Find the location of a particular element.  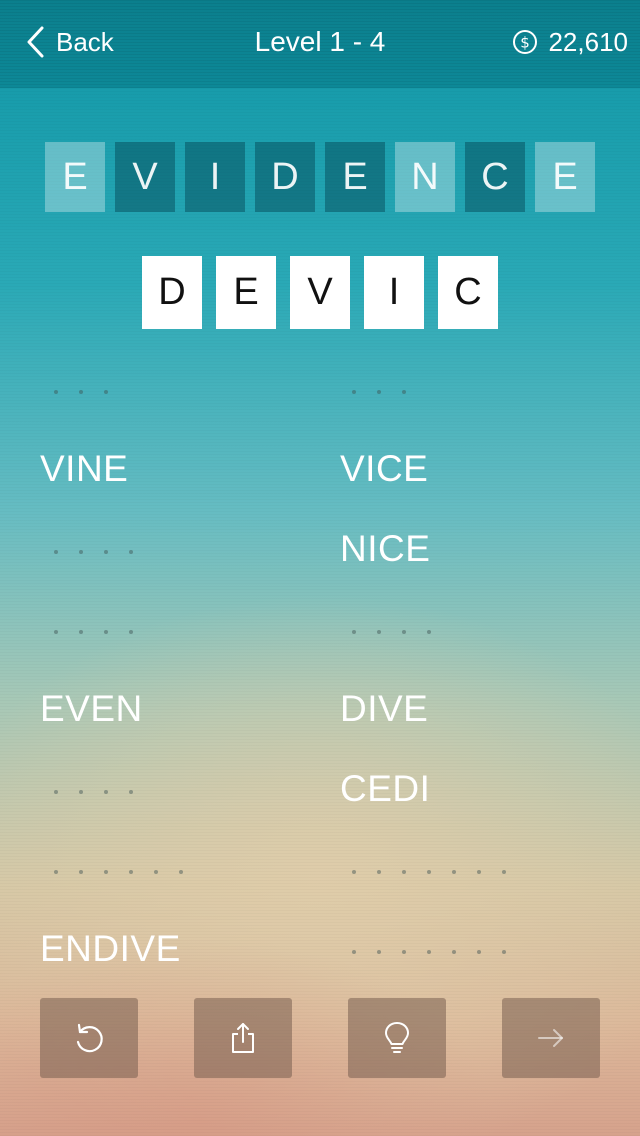

coin-balance: $ 22,610 is located at coordinates (570, 42).